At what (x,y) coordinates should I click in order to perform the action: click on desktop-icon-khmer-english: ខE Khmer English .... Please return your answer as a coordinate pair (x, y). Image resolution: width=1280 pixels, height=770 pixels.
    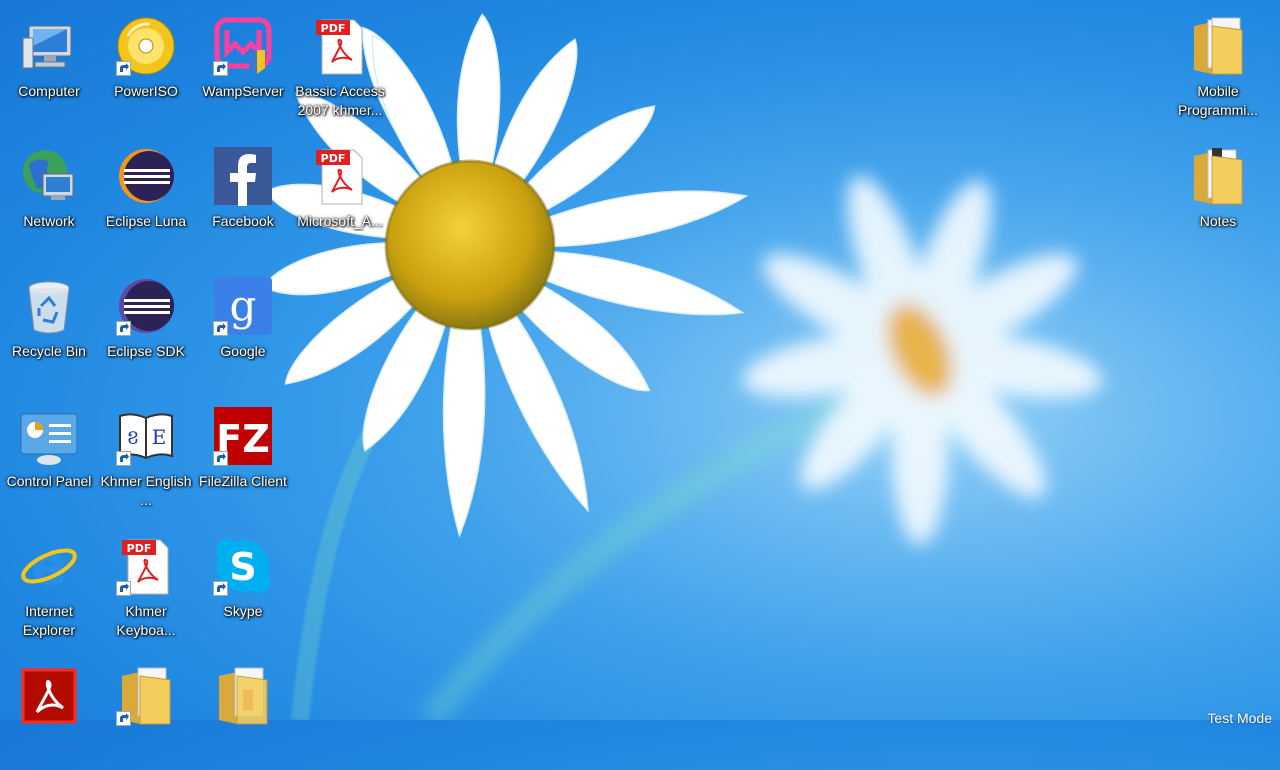
    Looking at the image, I should click on (146, 450).